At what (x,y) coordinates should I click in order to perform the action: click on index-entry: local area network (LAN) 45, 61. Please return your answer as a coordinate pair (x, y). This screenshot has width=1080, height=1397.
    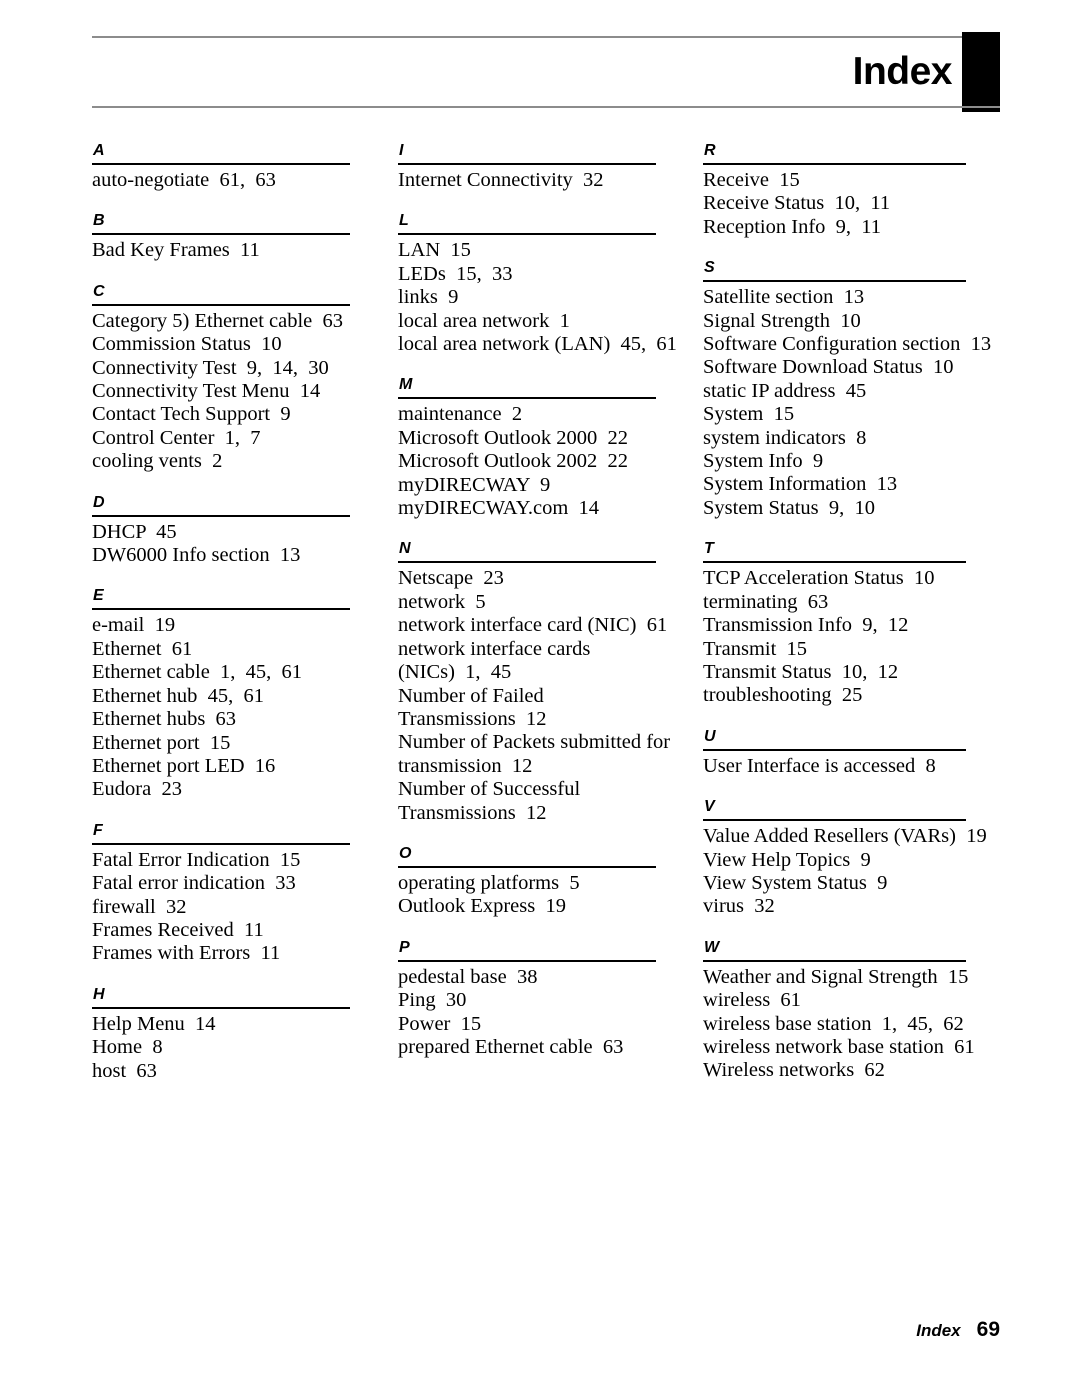
    Looking at the image, I should click on (537, 344).